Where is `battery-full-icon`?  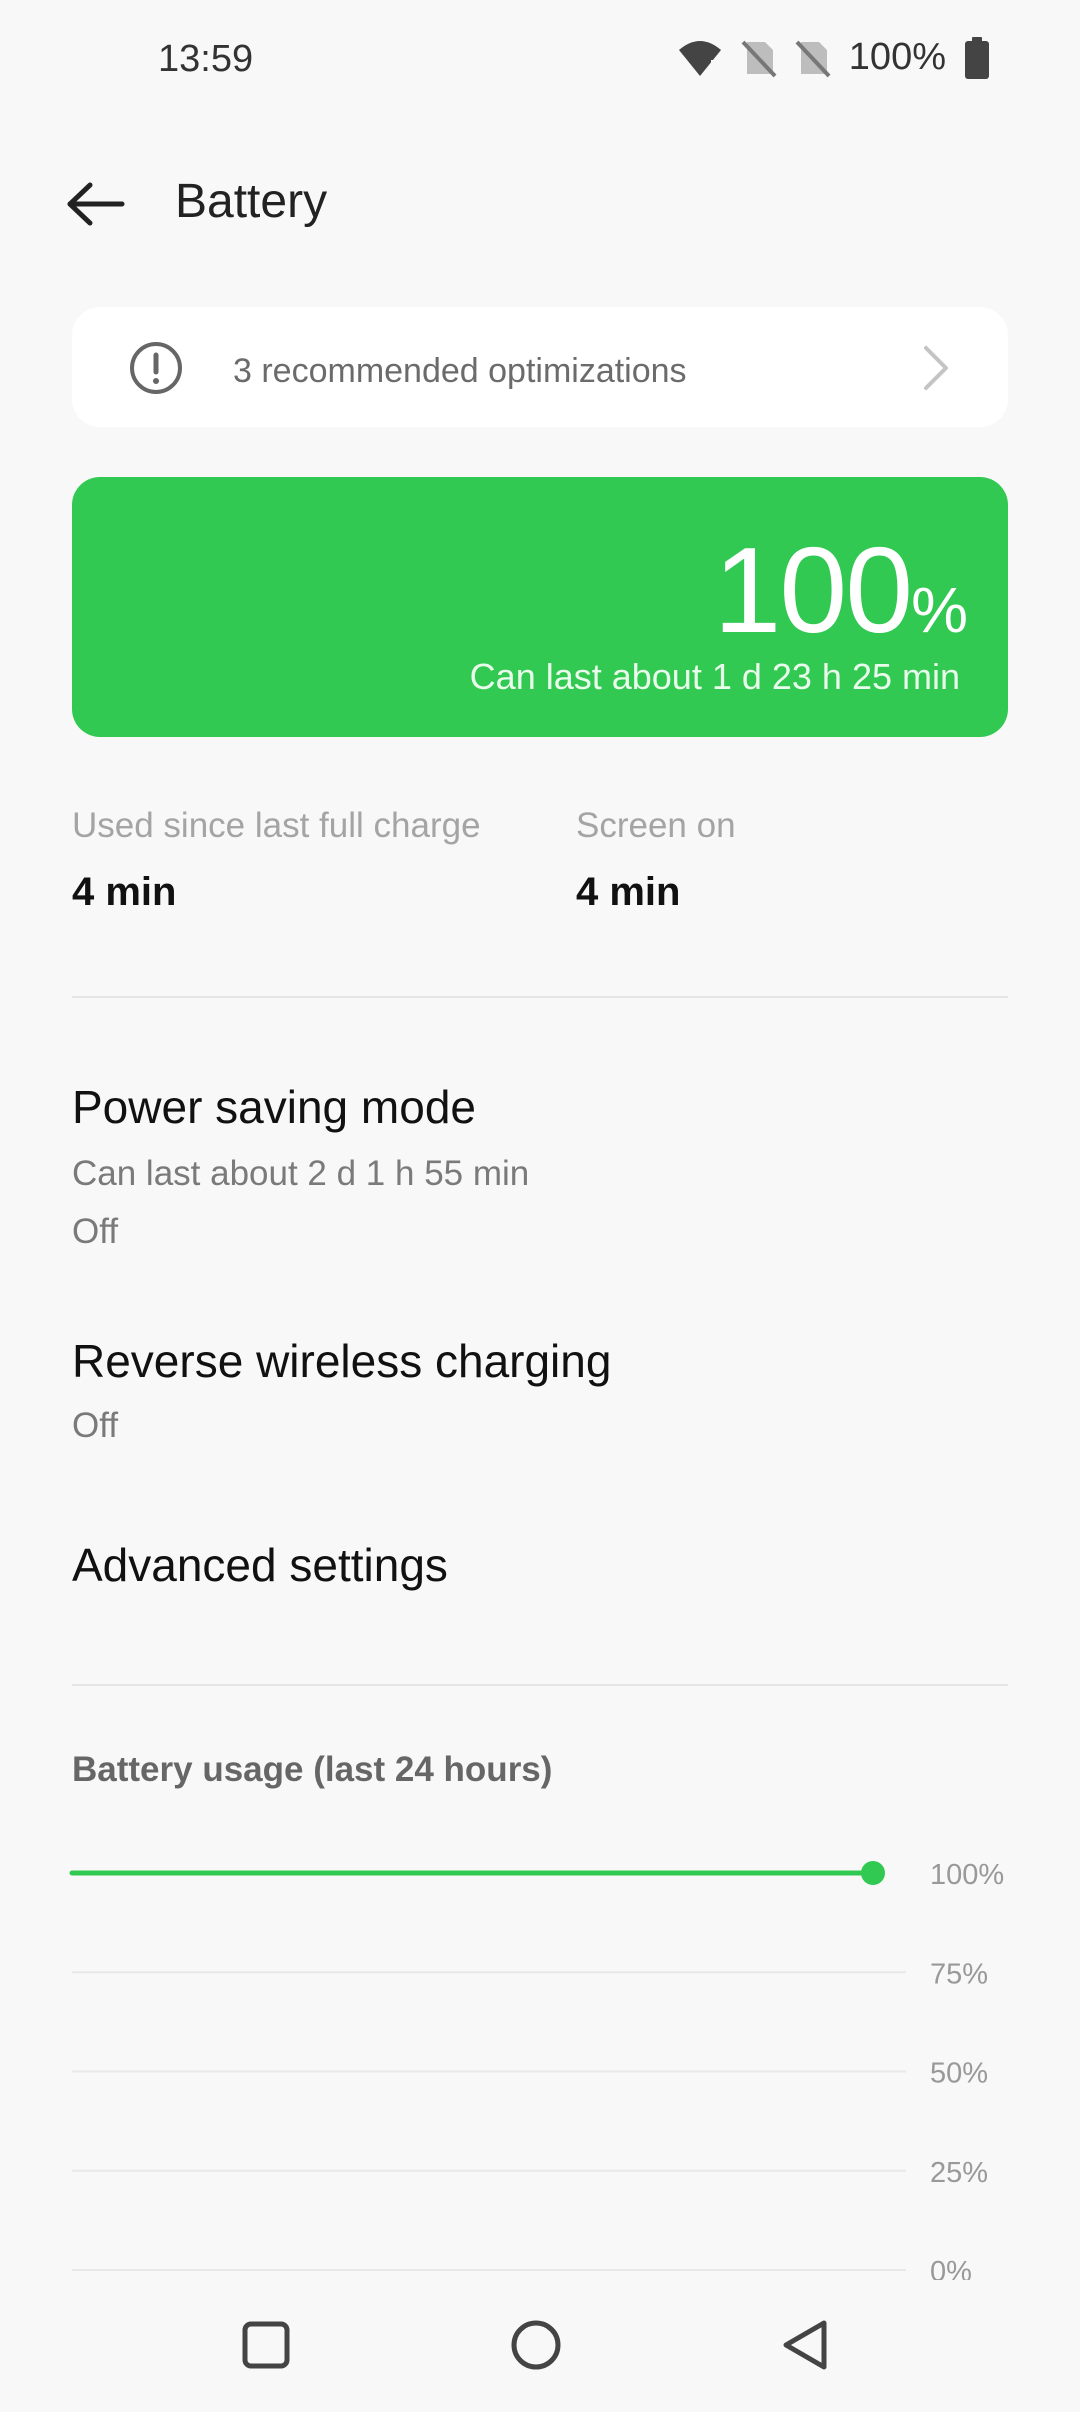 battery-full-icon is located at coordinates (977, 57).